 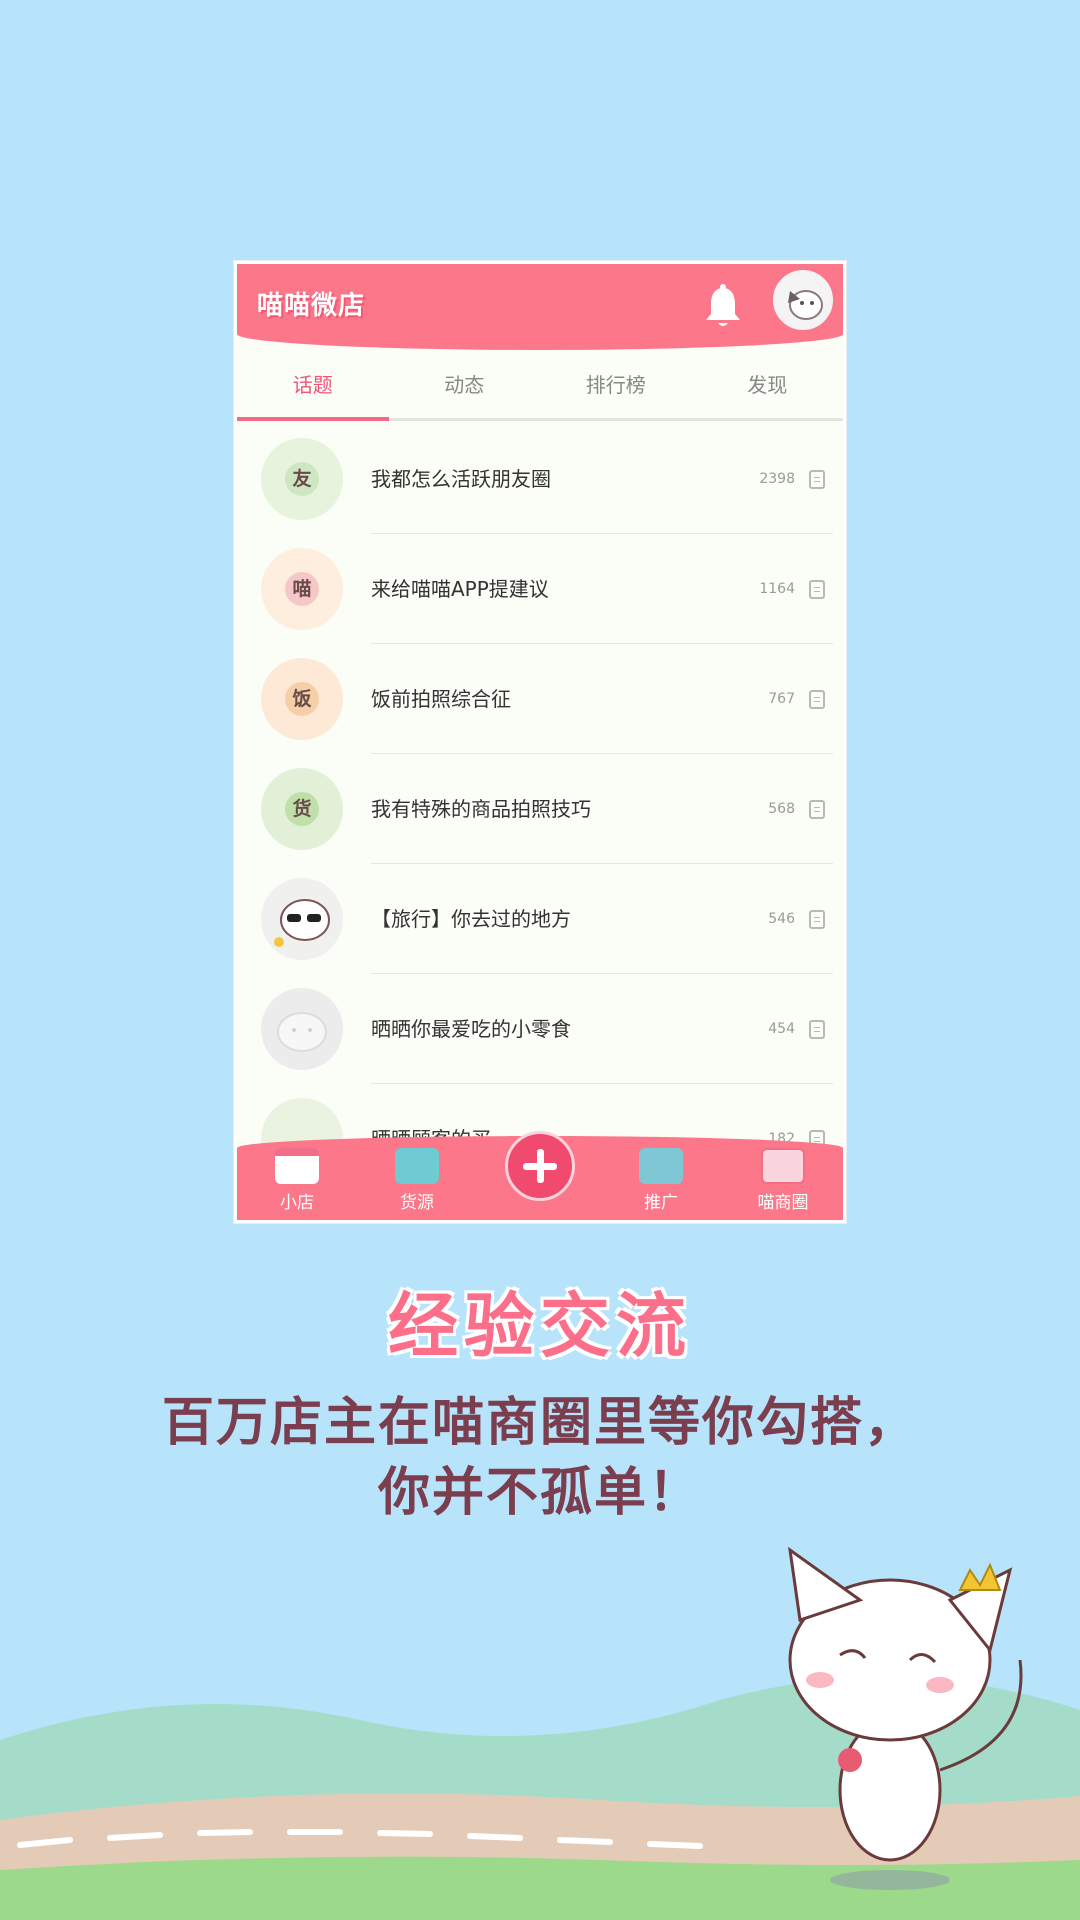 What do you see at coordinates (471, 919) in the screenshot?
I see `topic-title: 【旅行】你去过的地方` at bounding box center [471, 919].